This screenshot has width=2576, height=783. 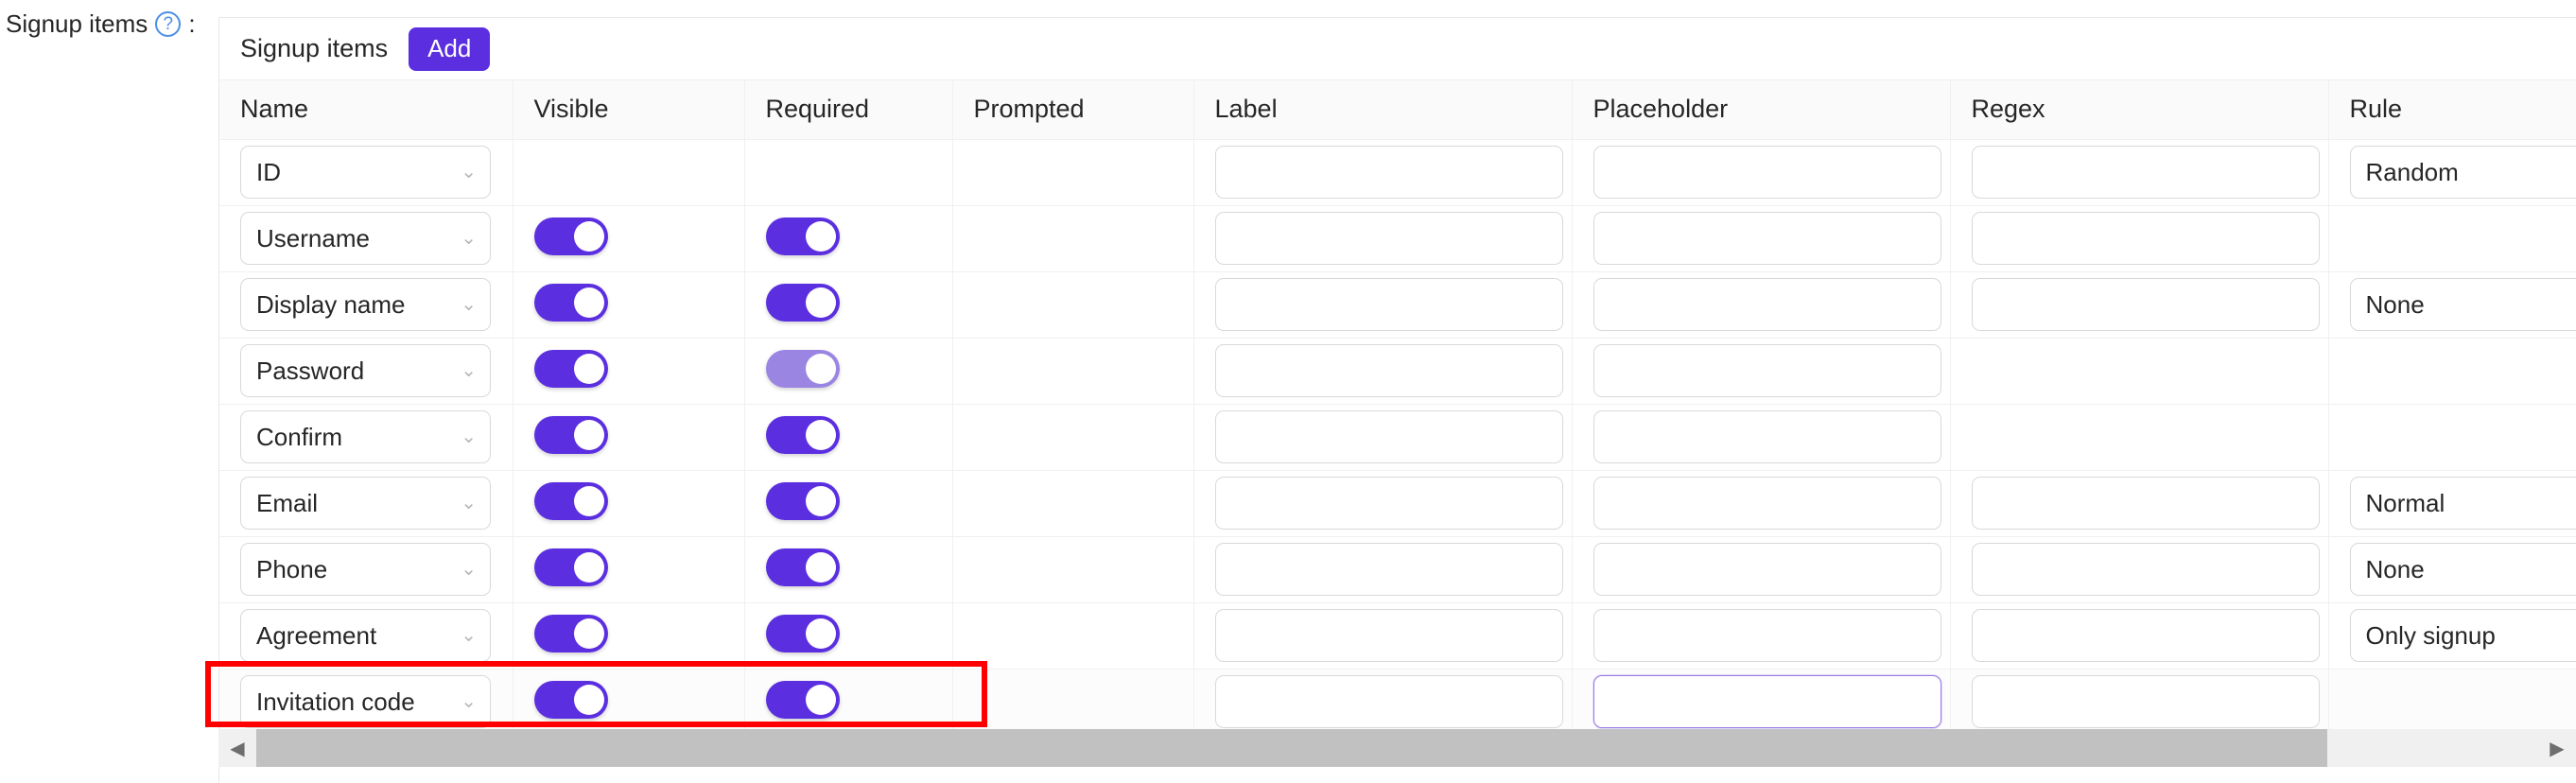 I want to click on column-header-rule: Rule, so click(x=2452, y=110).